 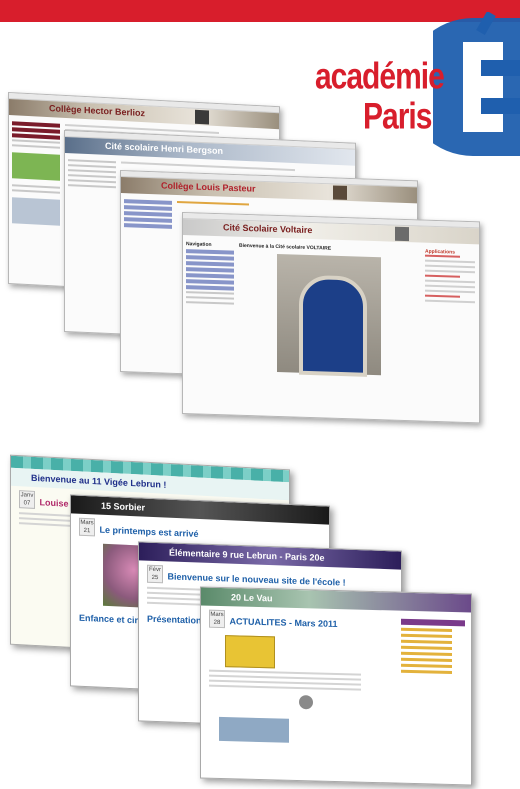 I want to click on landscape-photo, so click(x=254, y=729).